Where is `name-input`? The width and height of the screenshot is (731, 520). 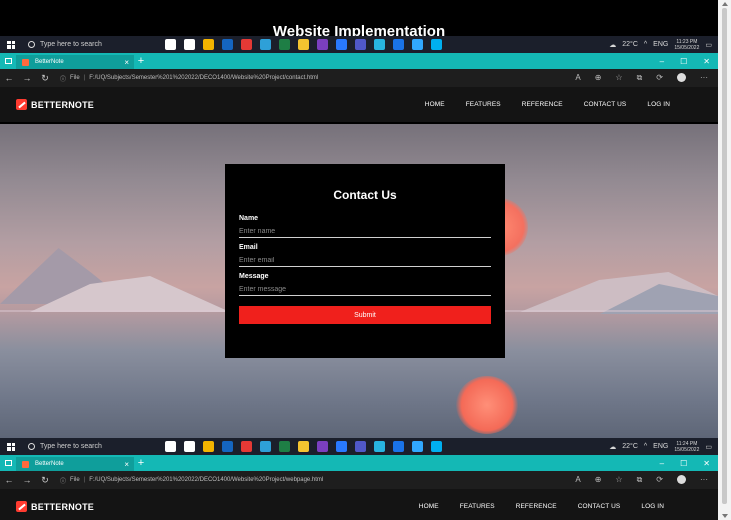
name-input is located at coordinates (365, 231).